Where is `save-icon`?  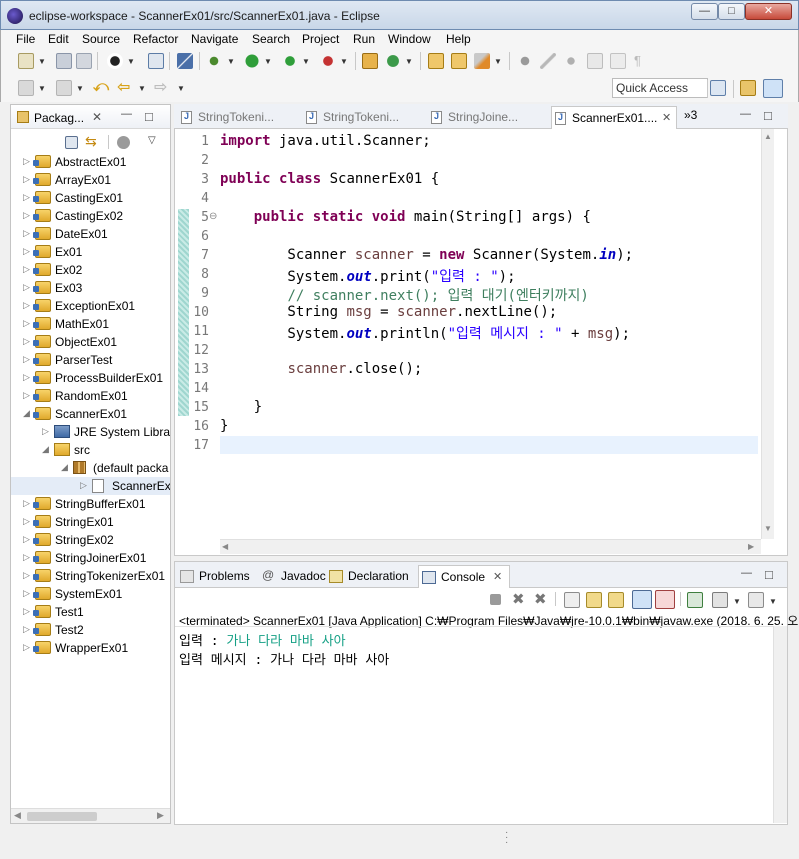
save-icon is located at coordinates (64, 61).